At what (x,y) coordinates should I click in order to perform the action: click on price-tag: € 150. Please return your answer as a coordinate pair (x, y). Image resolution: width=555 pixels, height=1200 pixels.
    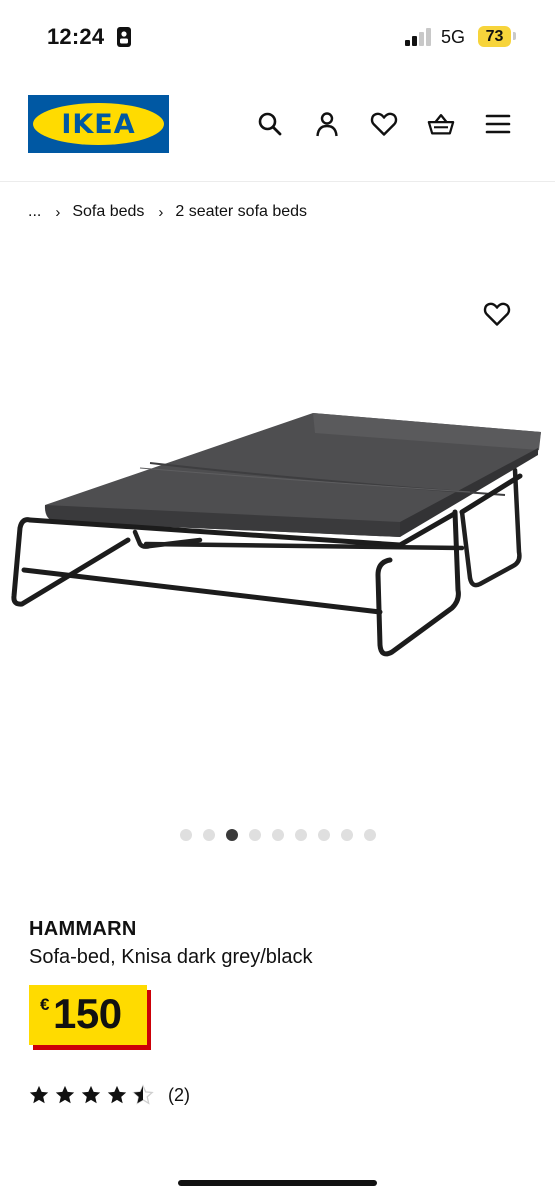
    Looking at the image, I should click on (88, 1015).